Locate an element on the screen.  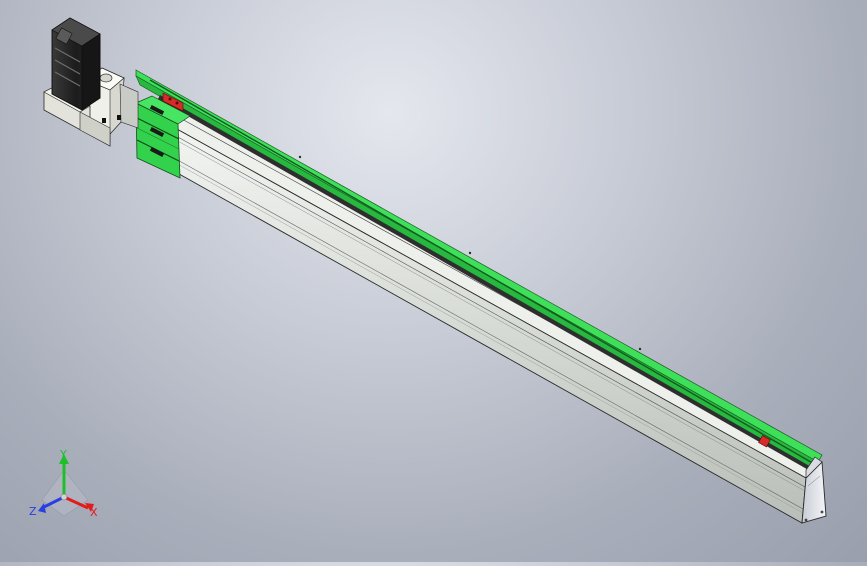
servo-motor is located at coordinates (76, 64).